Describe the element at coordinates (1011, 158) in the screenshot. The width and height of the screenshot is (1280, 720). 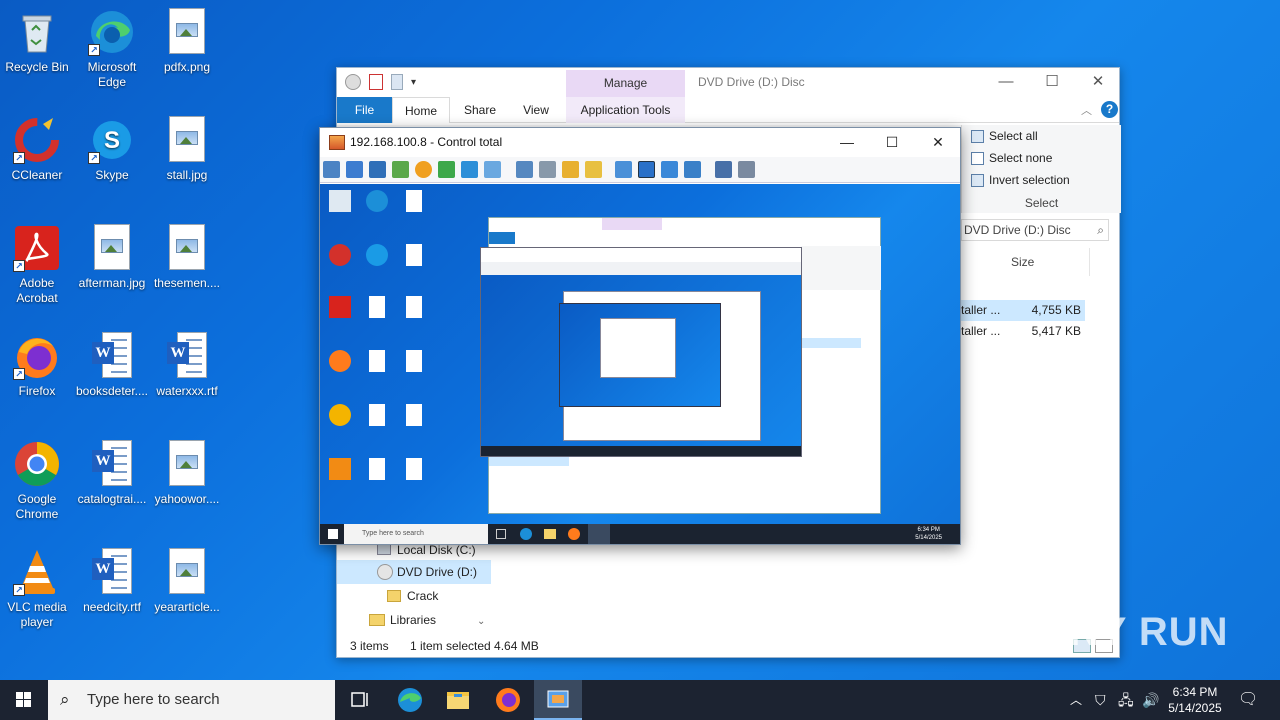
I see `select-none-button: Select none` at that location.